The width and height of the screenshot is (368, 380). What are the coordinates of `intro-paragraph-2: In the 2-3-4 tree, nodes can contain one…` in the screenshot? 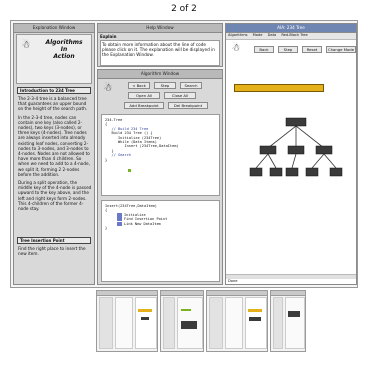 It's located at (54, 145).